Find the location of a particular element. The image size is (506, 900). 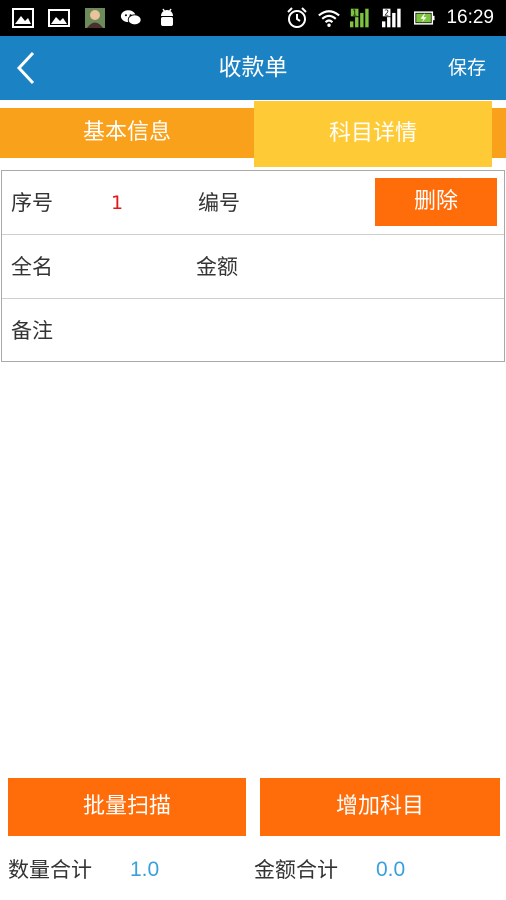

fullname-label: 全名 is located at coordinates (32, 267).